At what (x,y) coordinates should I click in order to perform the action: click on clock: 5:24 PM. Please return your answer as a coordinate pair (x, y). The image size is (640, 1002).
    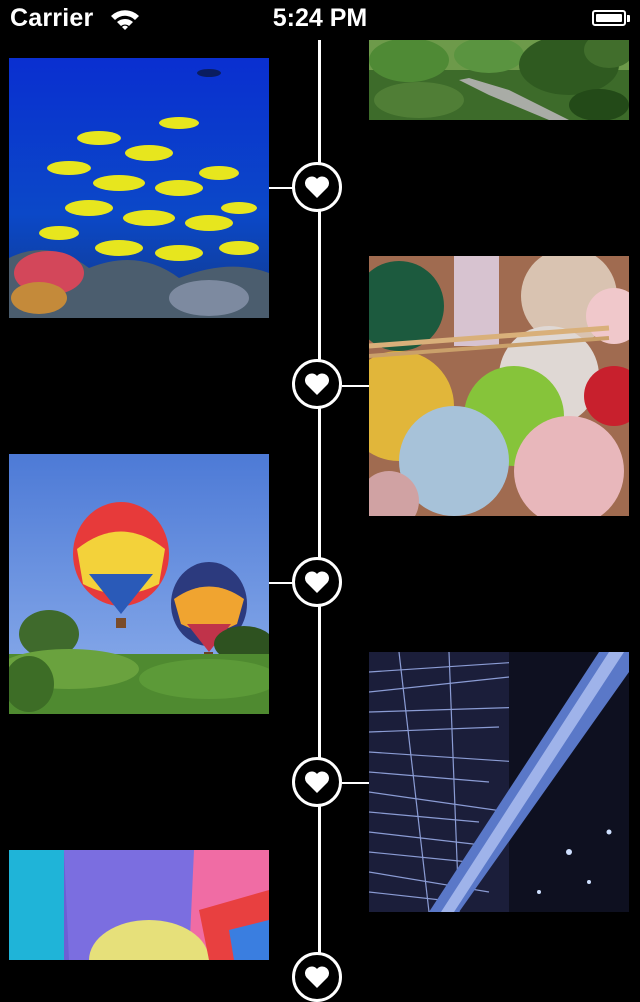
    Looking at the image, I should click on (320, 18).